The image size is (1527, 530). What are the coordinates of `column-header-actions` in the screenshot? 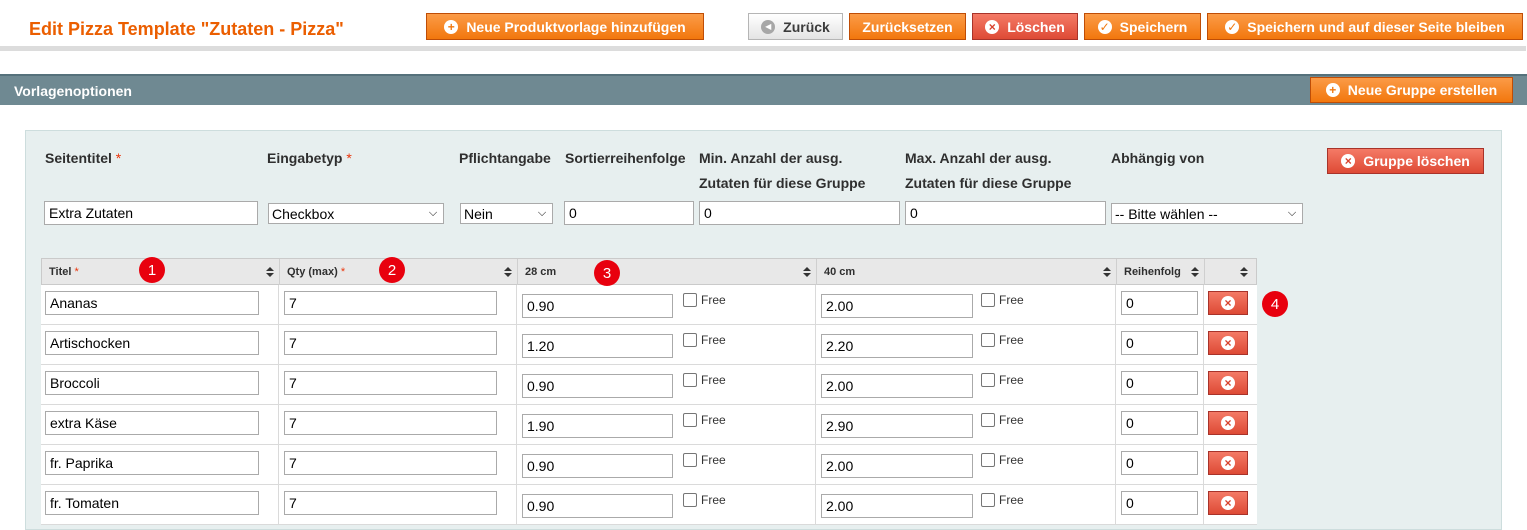 It's located at (1231, 272).